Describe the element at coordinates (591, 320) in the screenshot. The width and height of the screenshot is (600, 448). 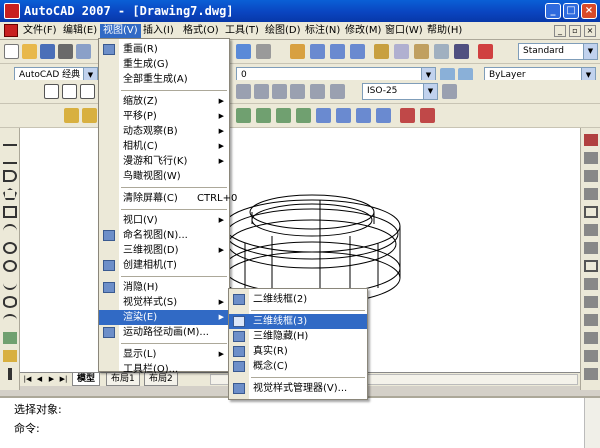
I see `extend-icon` at that location.